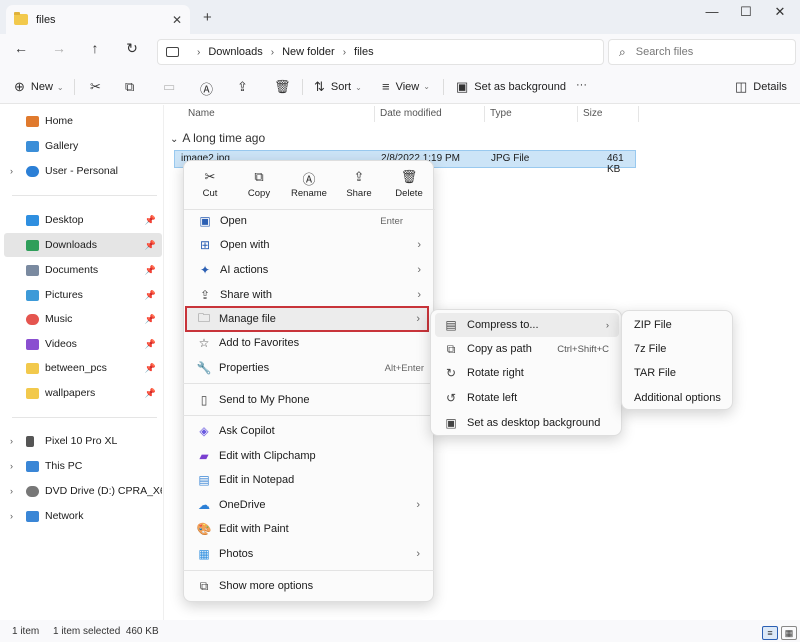  Describe the element at coordinates (678, 373) in the screenshot. I see `compress-tar: TAR File` at that location.